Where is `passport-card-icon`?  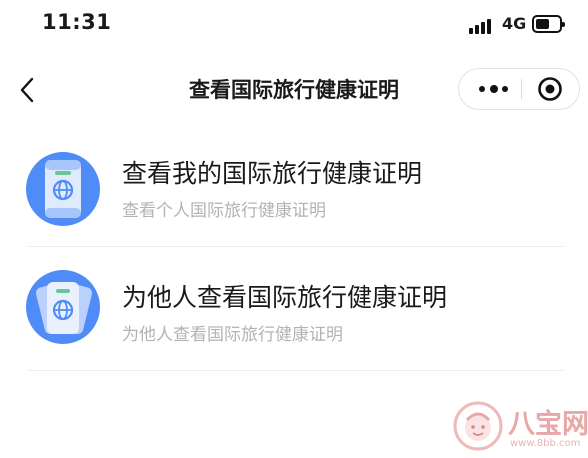 passport-card-icon is located at coordinates (63, 189).